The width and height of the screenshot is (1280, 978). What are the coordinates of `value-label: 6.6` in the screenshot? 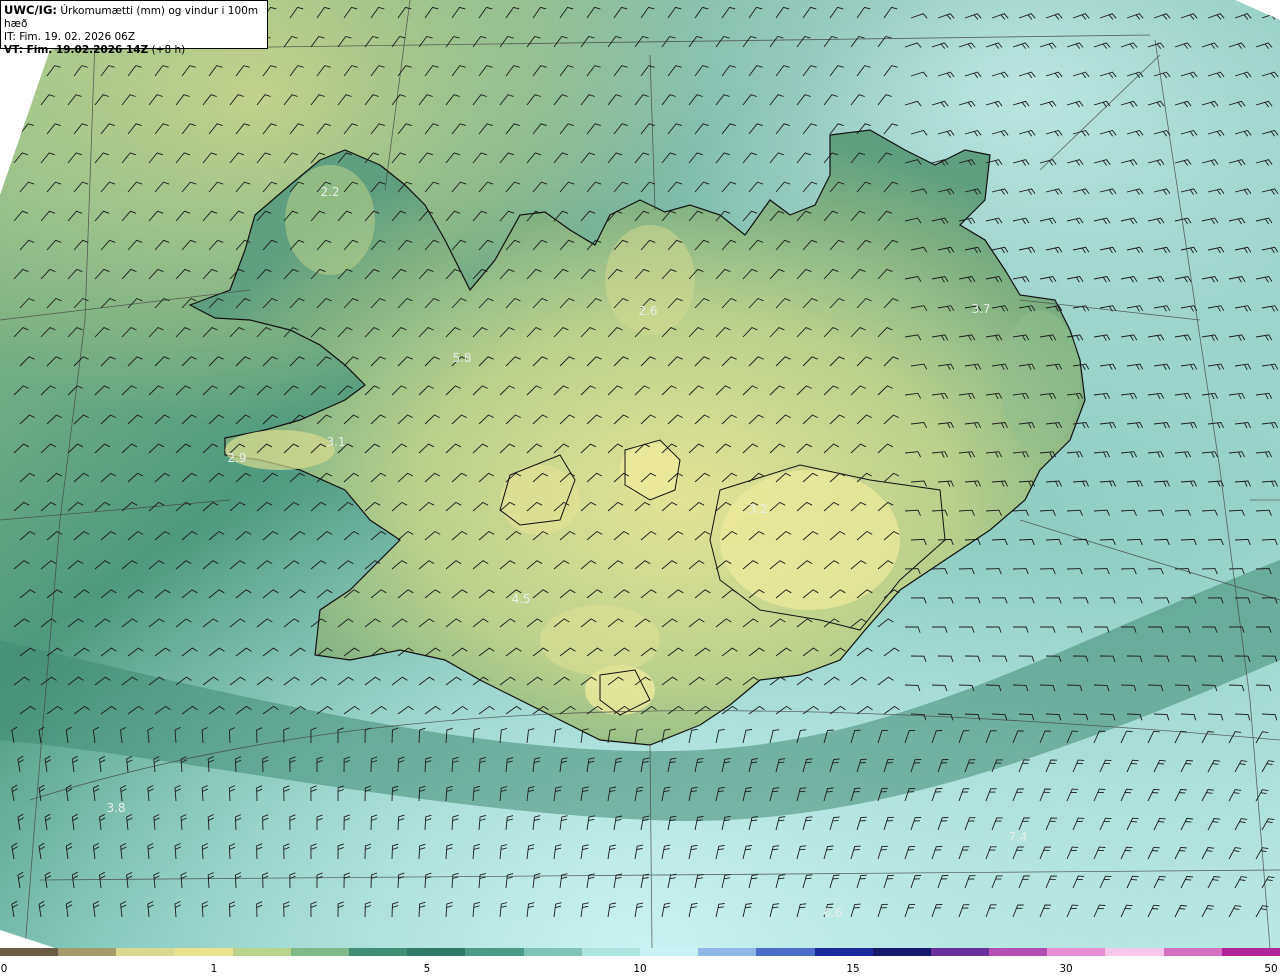 It's located at (833, 913).